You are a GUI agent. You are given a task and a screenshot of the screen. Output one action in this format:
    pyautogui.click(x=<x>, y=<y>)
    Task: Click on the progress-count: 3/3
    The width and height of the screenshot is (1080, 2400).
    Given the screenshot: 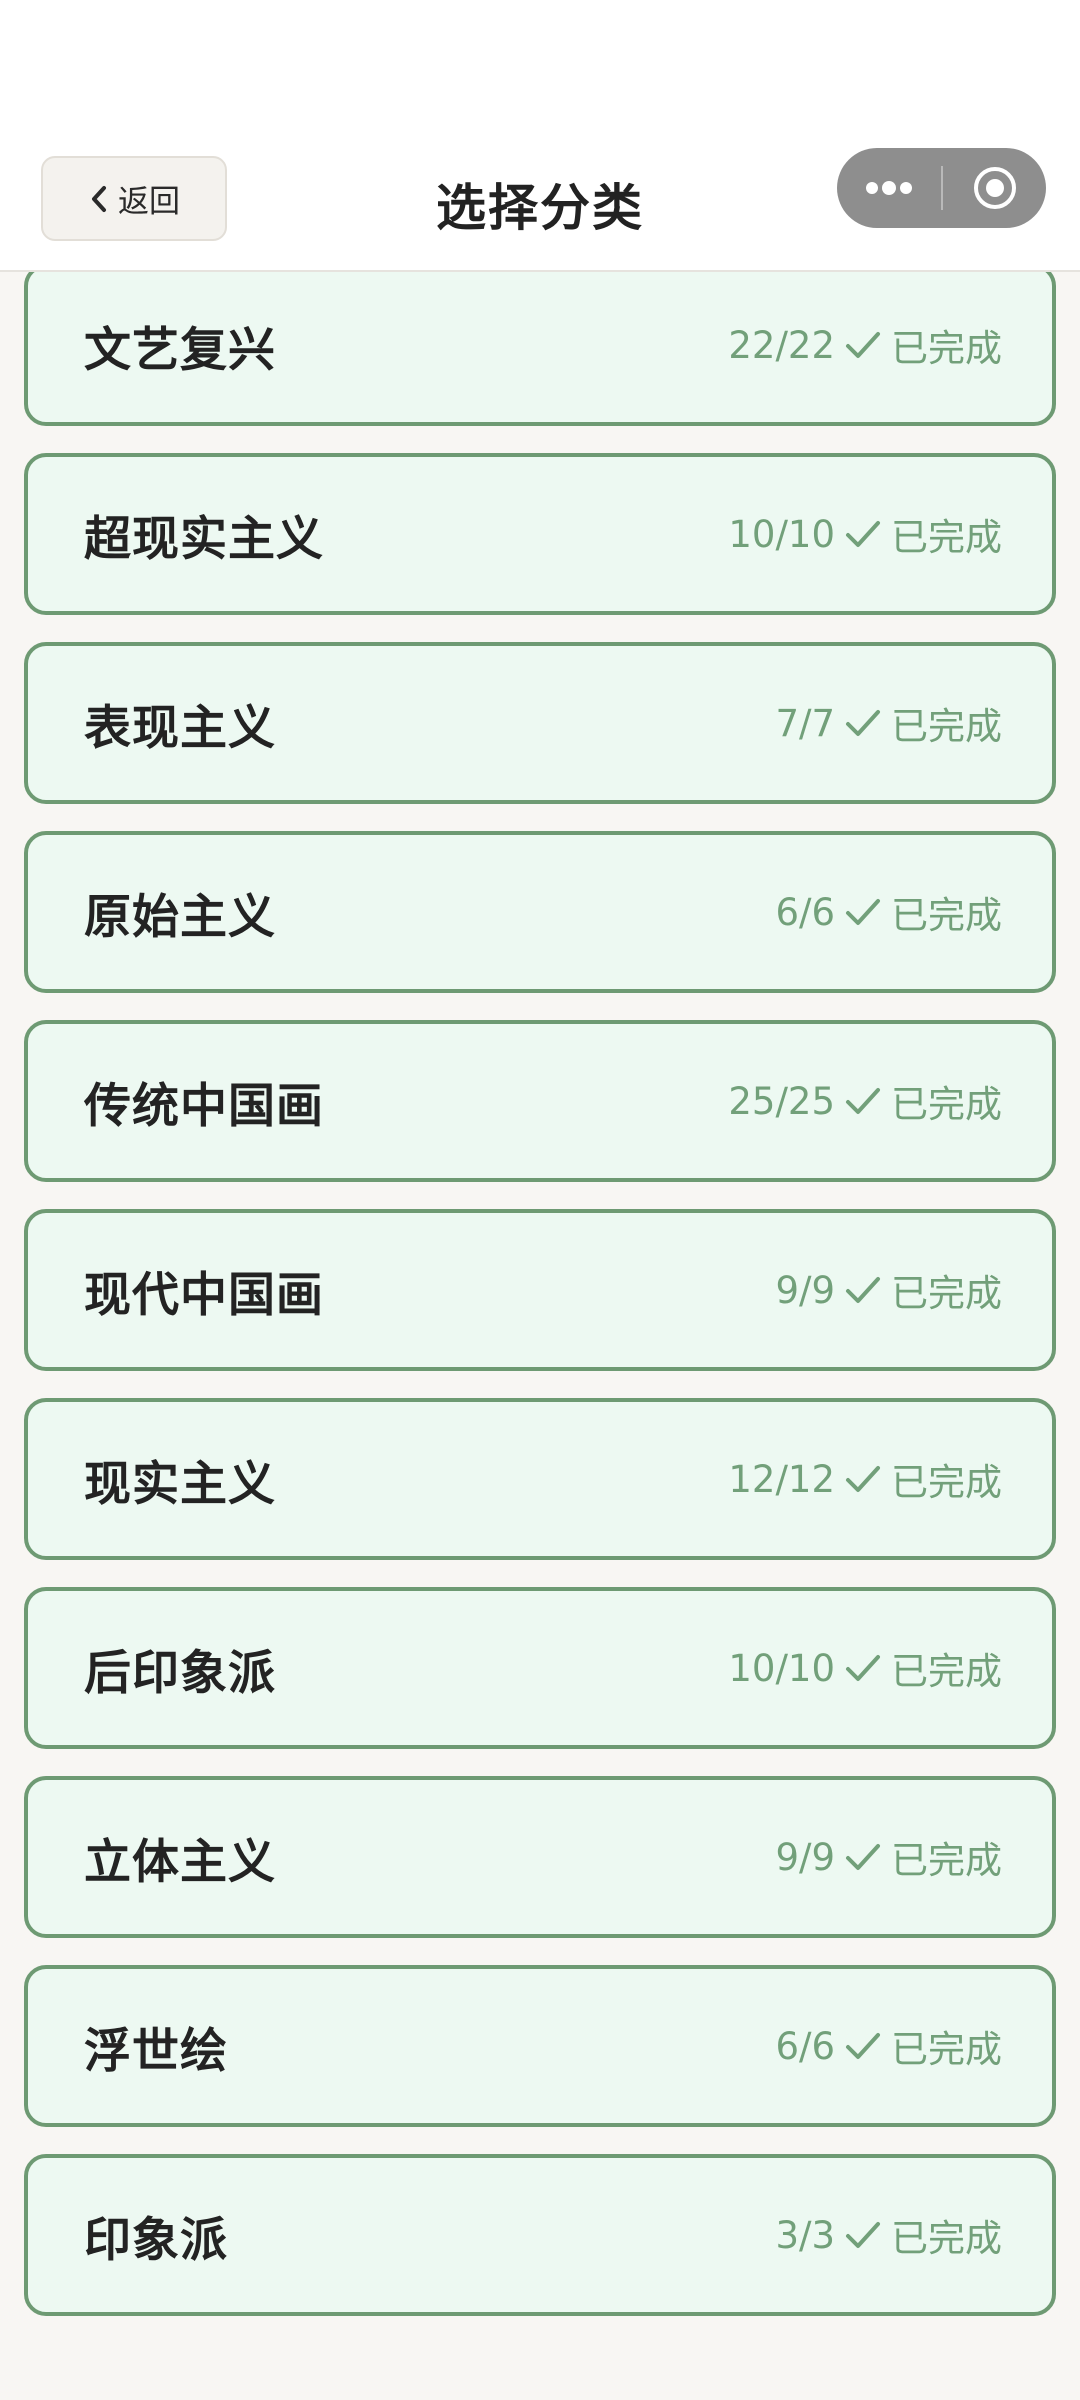 What is the action you would take?
    pyautogui.click(x=805, y=2235)
    